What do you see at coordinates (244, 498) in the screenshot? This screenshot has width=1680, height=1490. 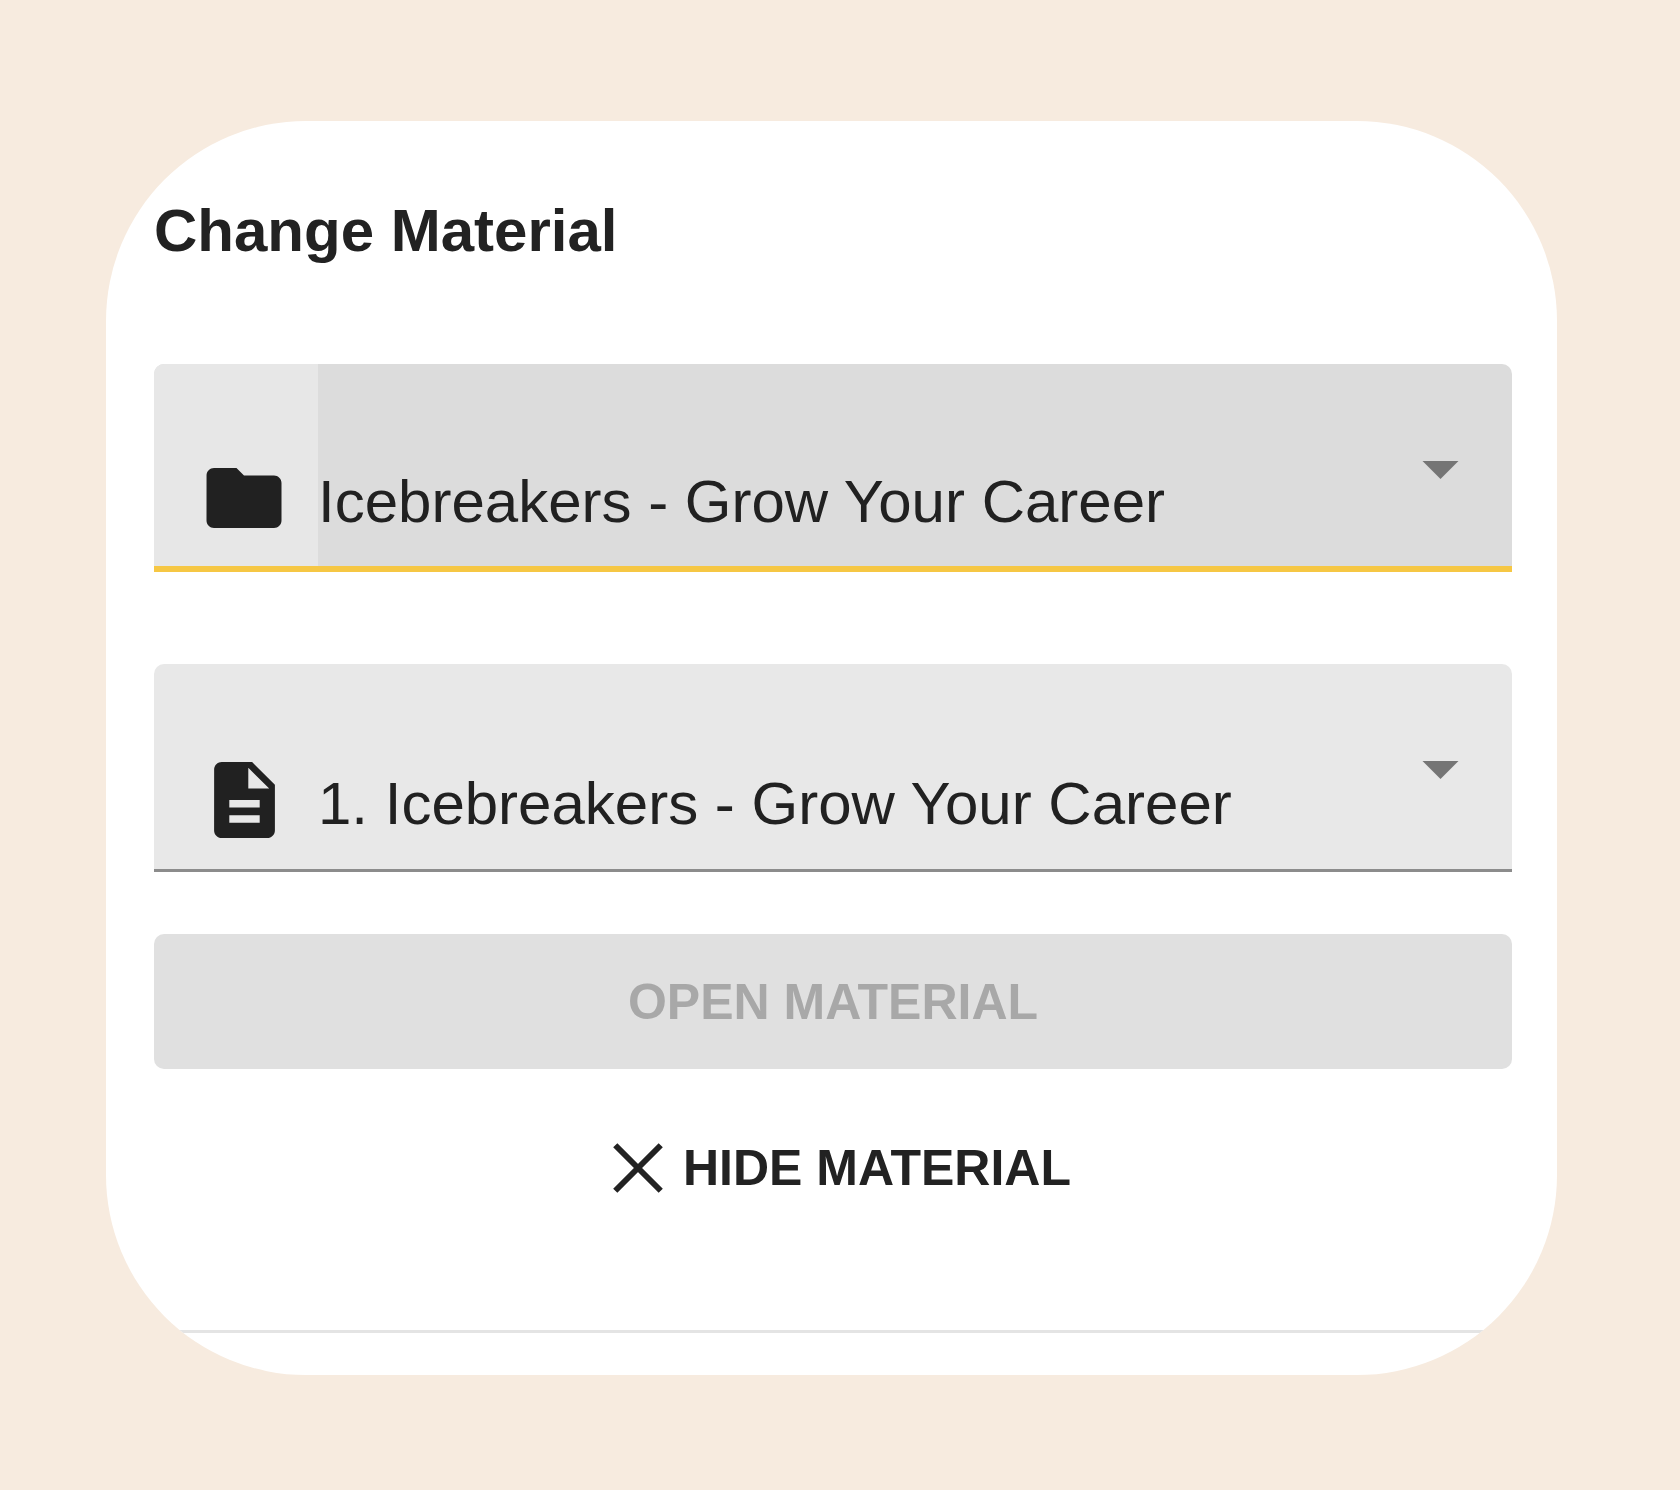 I see `folder-icon` at bounding box center [244, 498].